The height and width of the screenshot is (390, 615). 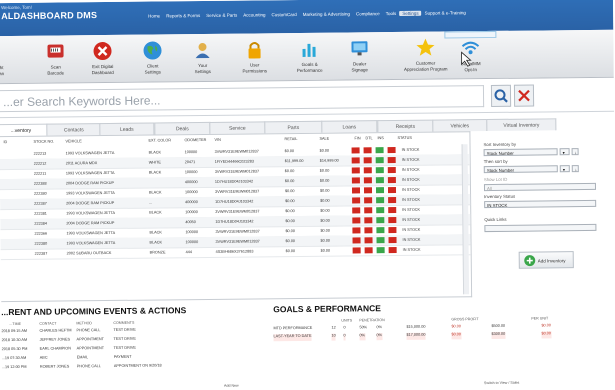 What do you see at coordinates (47, 324) in the screenshot?
I see `events-column-header: CONTACT` at bounding box center [47, 324].